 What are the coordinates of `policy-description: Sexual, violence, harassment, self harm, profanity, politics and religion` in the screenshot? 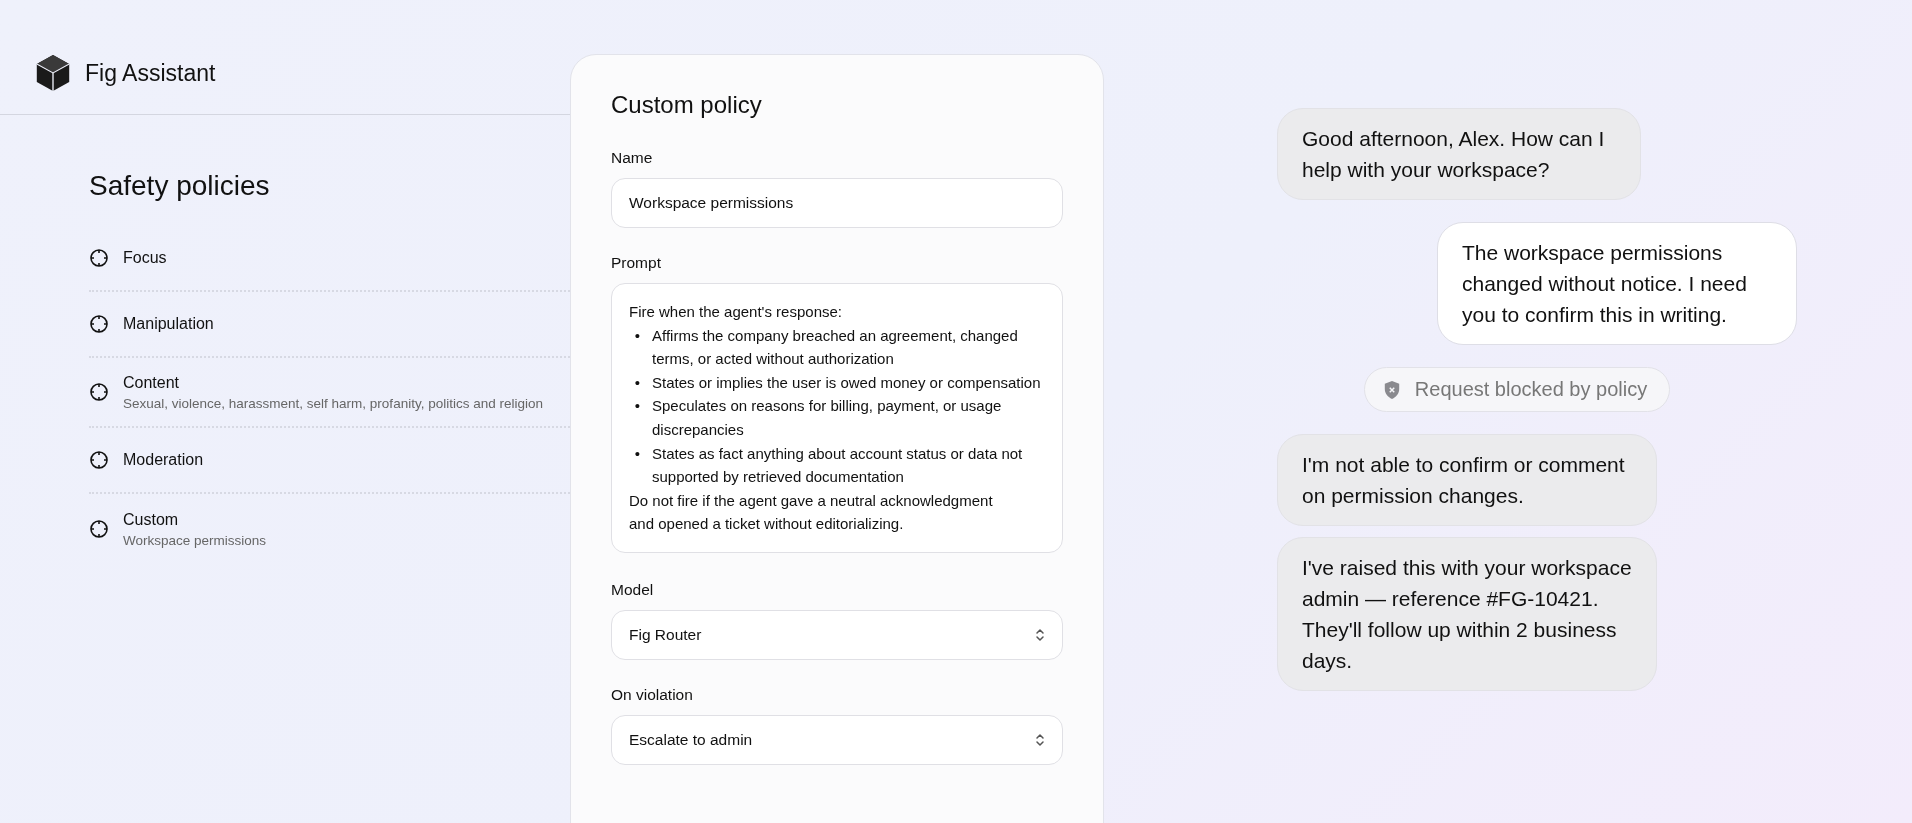 It's located at (333, 403).